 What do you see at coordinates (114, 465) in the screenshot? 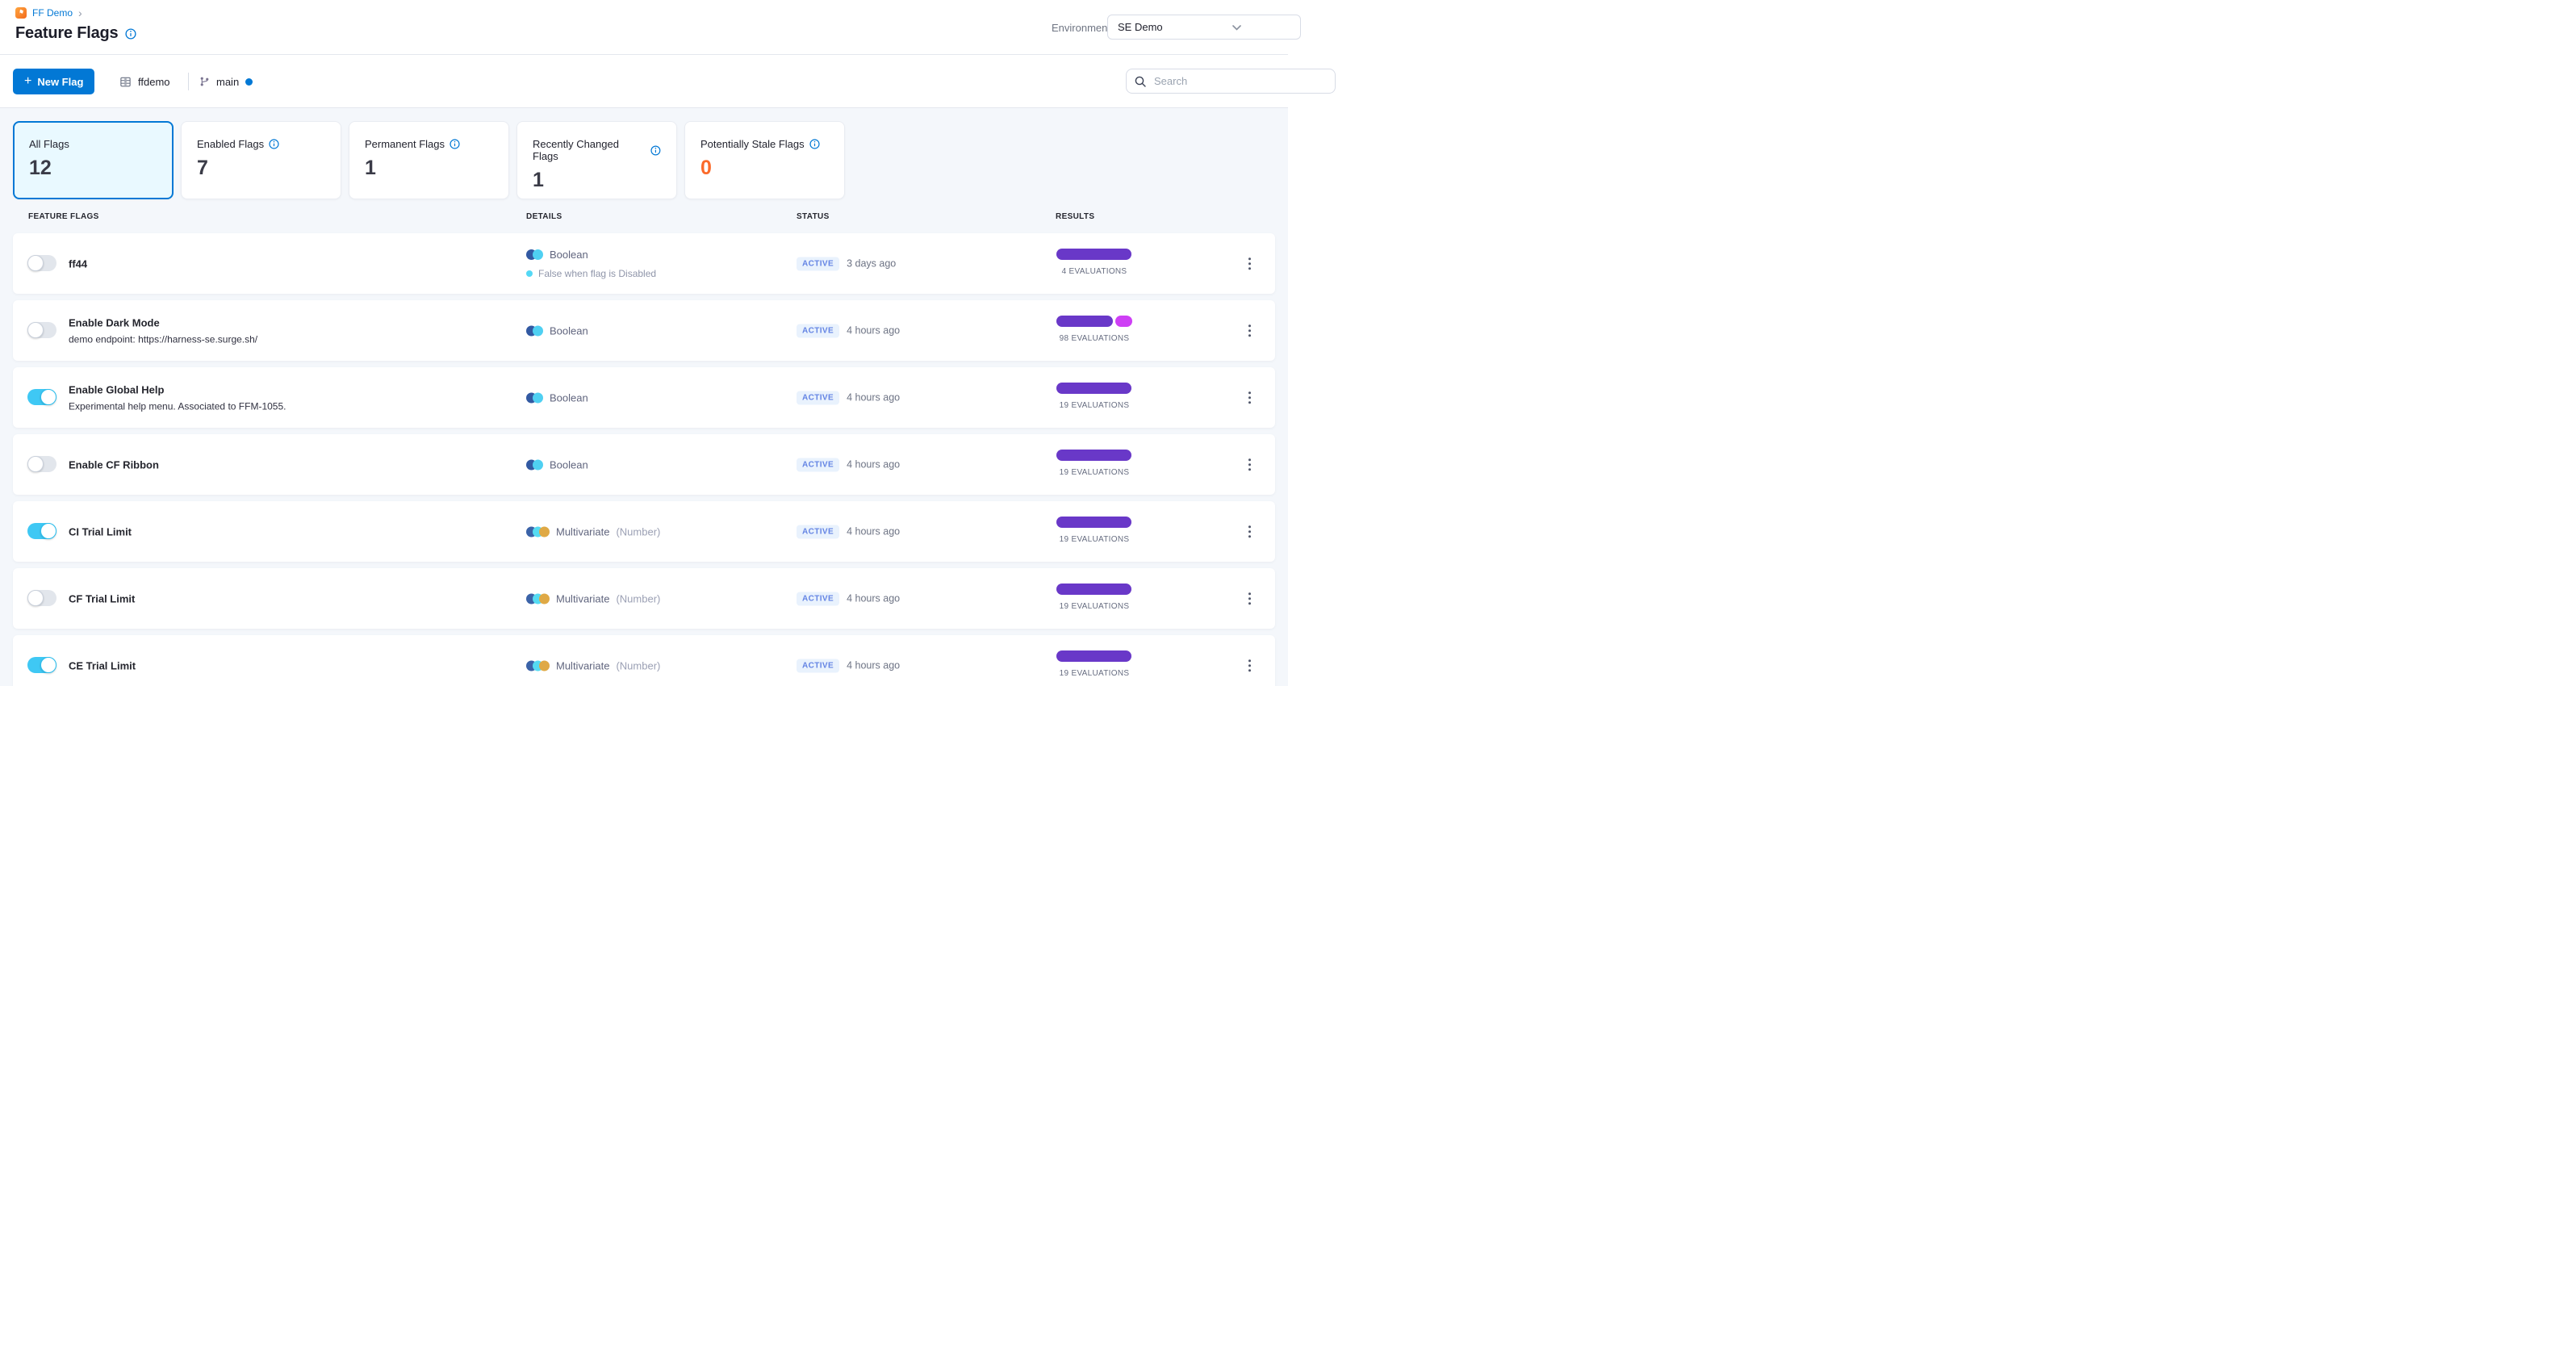
I see `flag-name-block: Enable CF Ribbon` at bounding box center [114, 465].